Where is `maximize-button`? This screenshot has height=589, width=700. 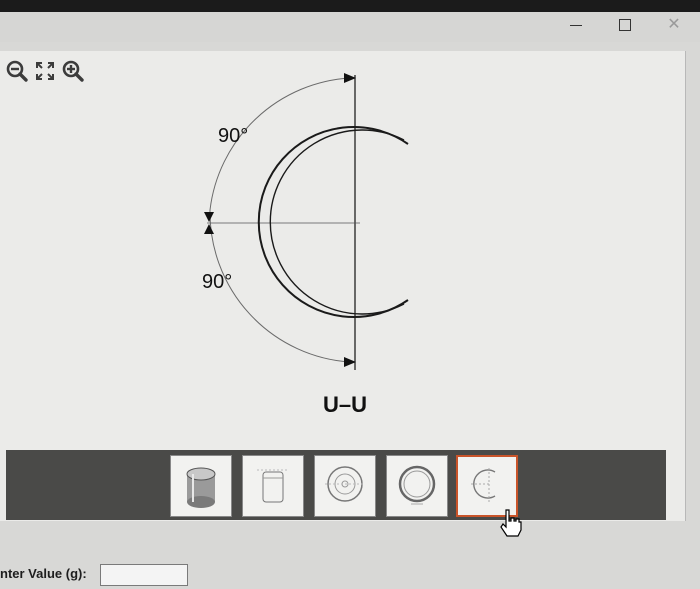
maximize-button is located at coordinates (625, 25).